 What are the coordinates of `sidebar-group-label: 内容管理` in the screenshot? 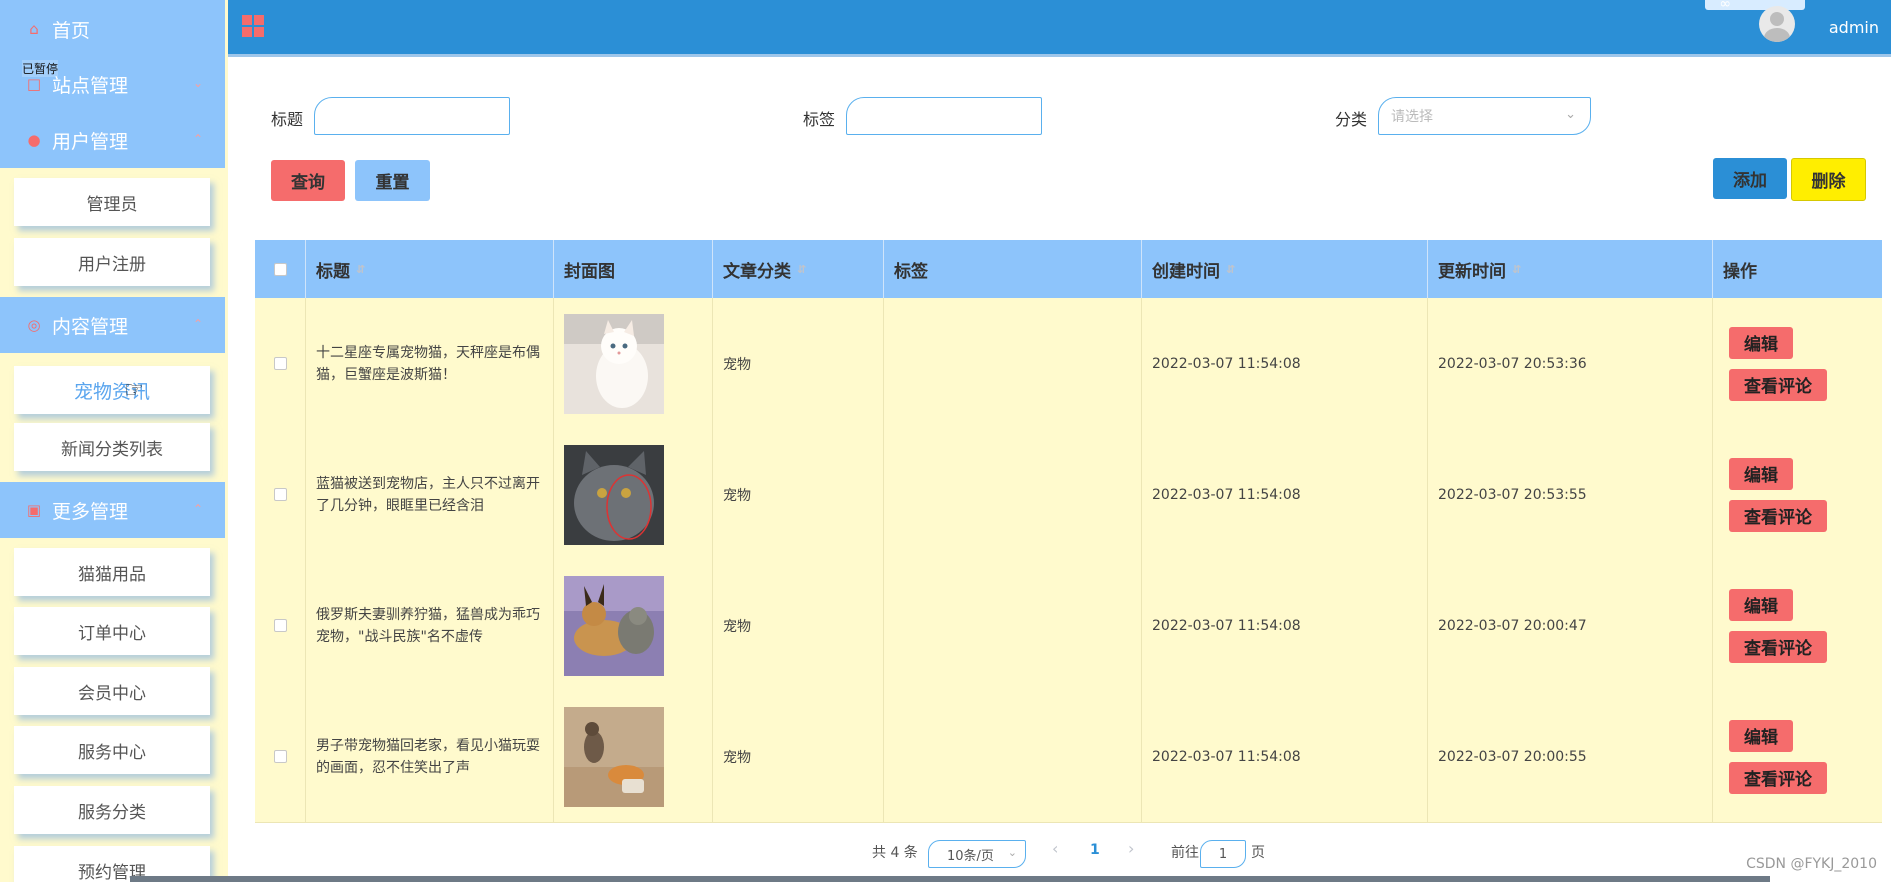 It's located at (90, 326).